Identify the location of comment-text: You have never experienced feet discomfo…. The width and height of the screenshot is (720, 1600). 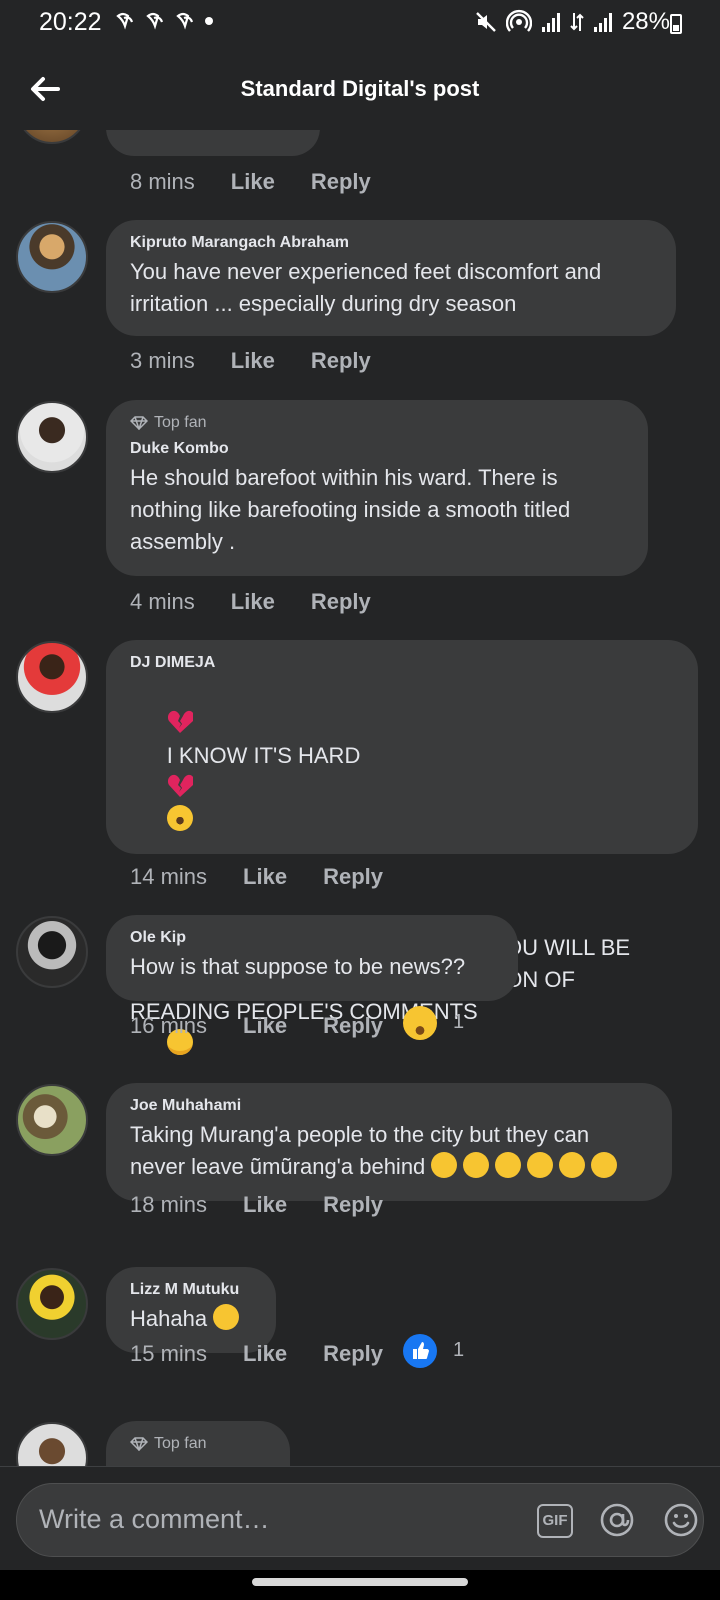
(369, 287).